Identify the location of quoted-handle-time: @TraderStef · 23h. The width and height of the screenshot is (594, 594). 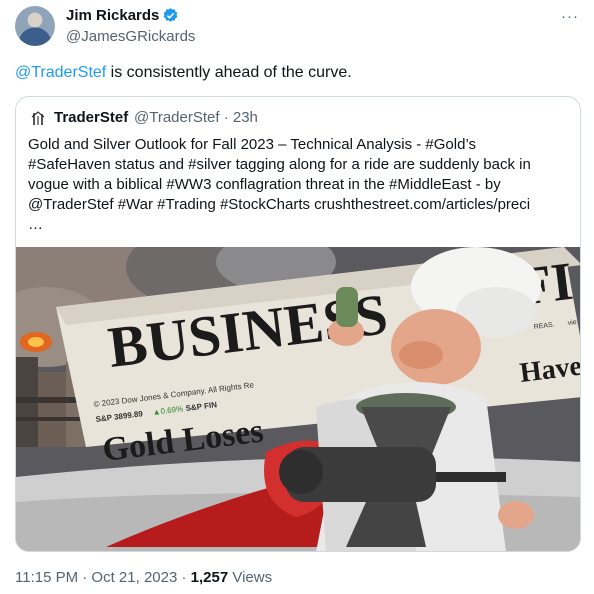
(196, 117).